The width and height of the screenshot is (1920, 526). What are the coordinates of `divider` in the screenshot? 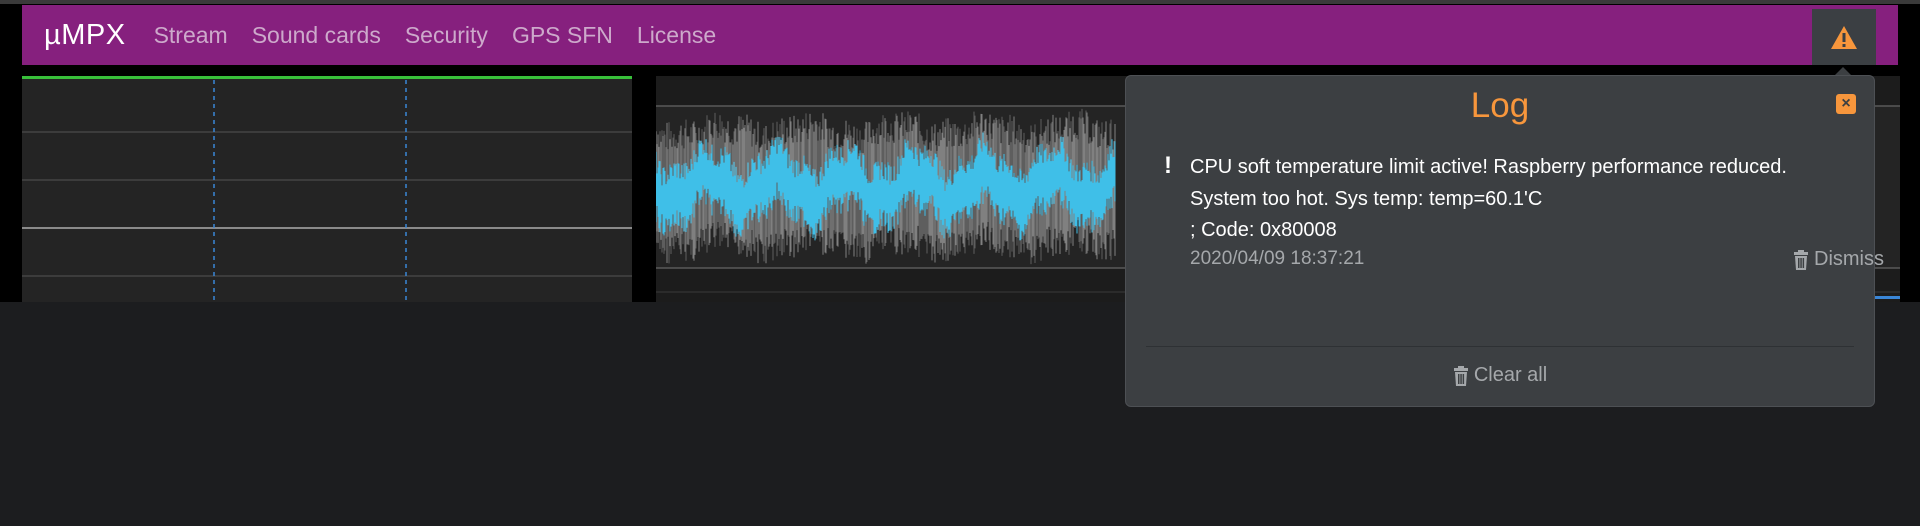 It's located at (1500, 346).